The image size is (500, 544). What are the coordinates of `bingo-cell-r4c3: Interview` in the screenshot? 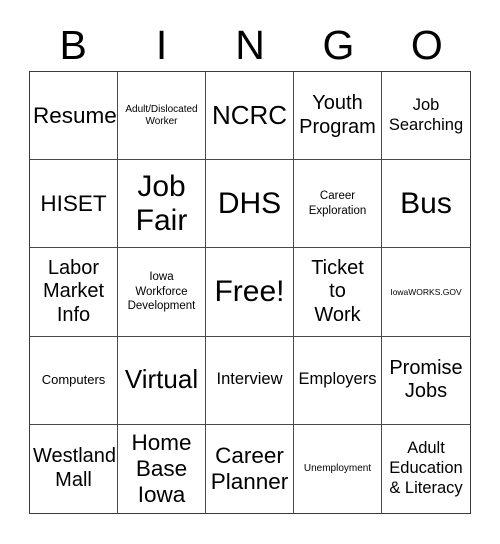 It's located at (250, 380).